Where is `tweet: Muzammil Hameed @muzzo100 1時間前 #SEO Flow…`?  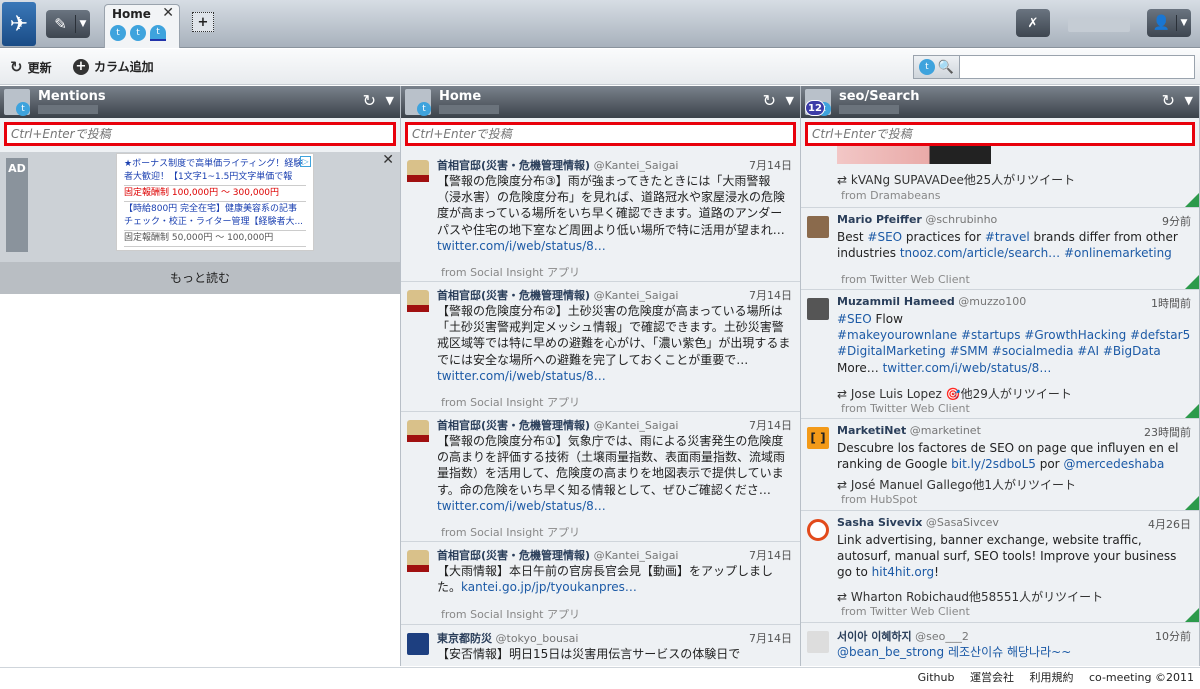
tweet: Muzammil Hameed @muzzo100 1時間前 #SEO Flow… is located at coordinates (1000, 354).